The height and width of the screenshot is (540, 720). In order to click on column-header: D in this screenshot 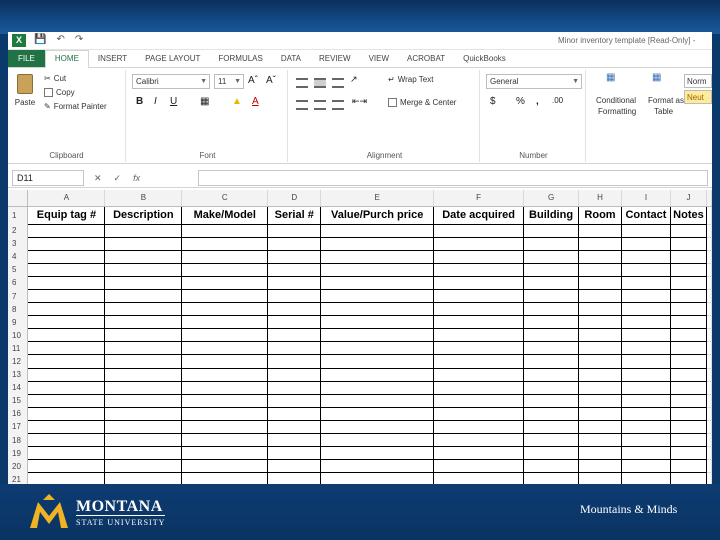, I will do `click(294, 198)`.